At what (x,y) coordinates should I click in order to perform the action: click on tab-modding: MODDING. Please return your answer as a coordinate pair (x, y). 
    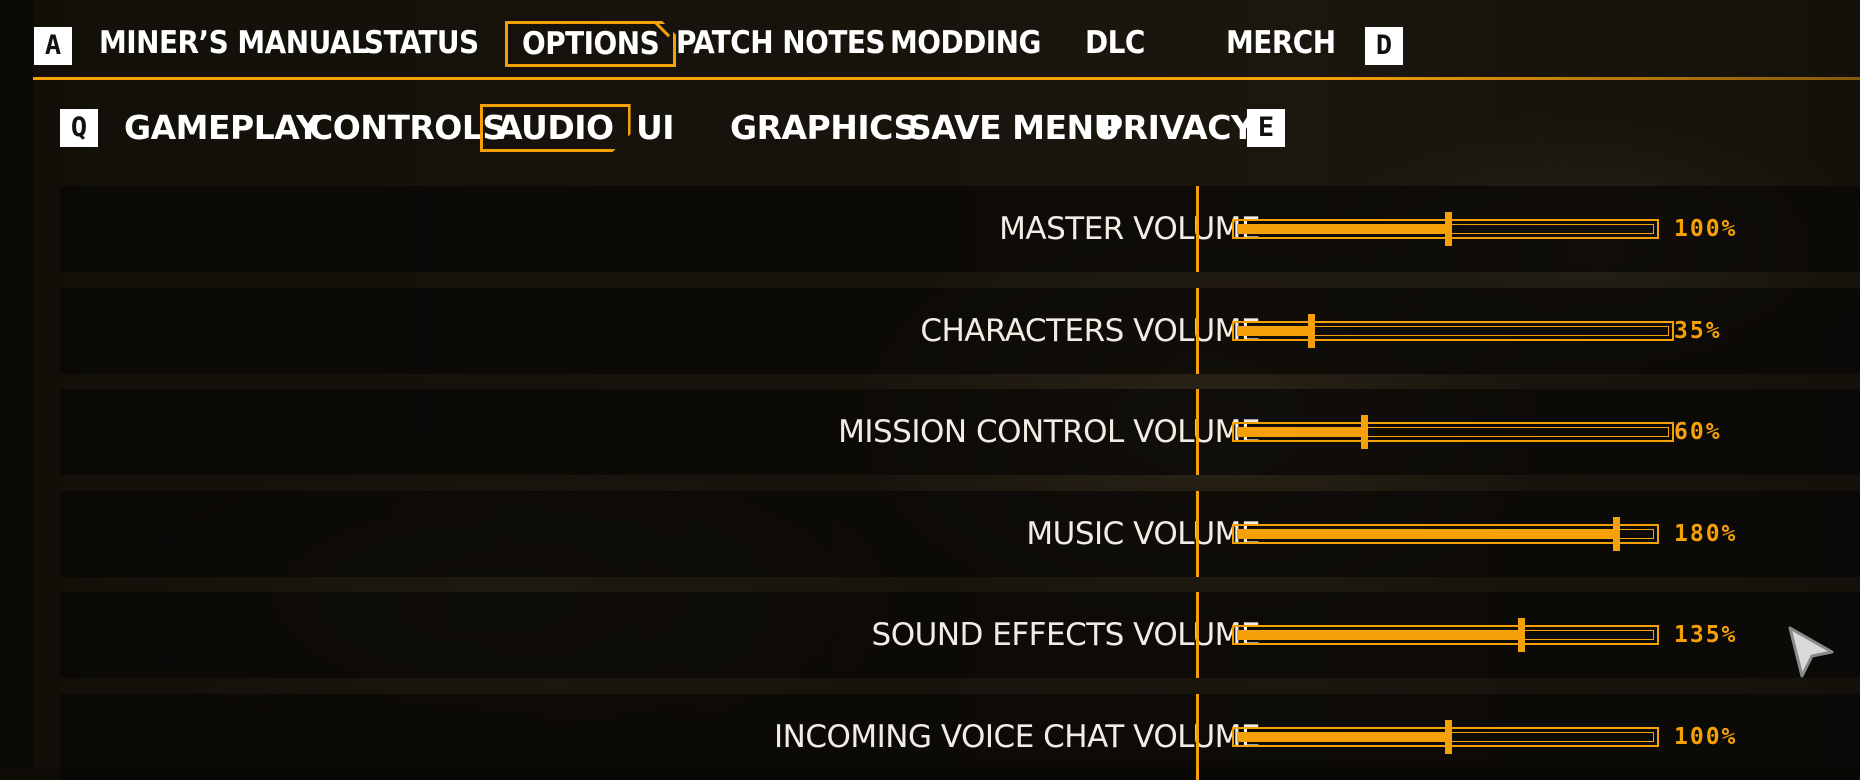
    Looking at the image, I should click on (965, 43).